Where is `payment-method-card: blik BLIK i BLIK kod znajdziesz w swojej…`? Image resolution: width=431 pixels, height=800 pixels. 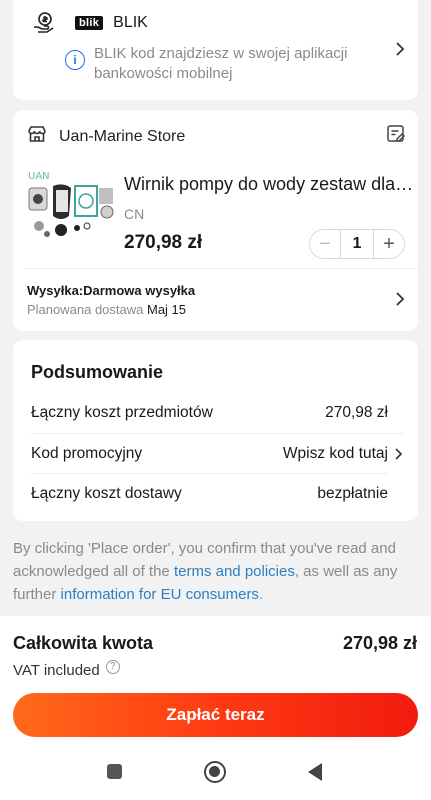
payment-method-card: blik BLIK i BLIK kod znajdziesz w swojej… is located at coordinates (215, 50).